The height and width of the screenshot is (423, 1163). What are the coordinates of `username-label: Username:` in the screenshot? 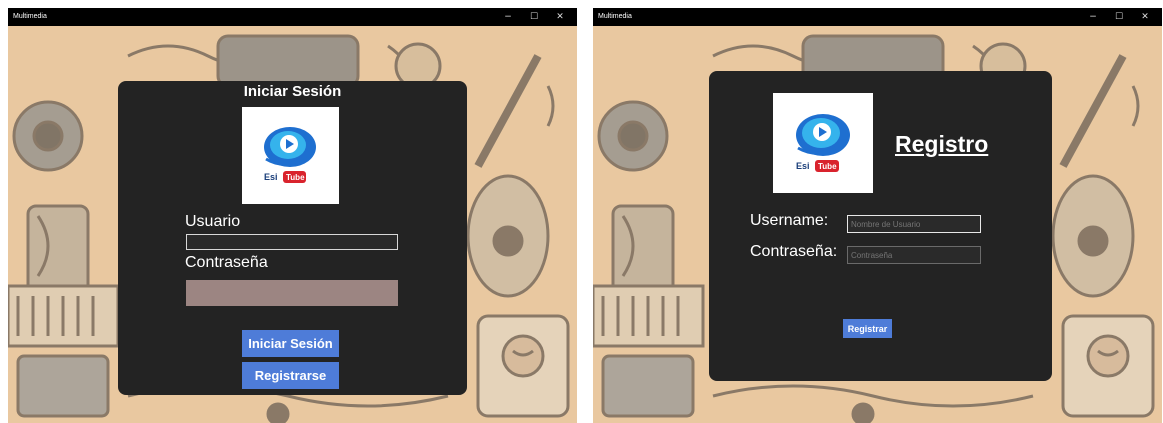 It's located at (789, 220).